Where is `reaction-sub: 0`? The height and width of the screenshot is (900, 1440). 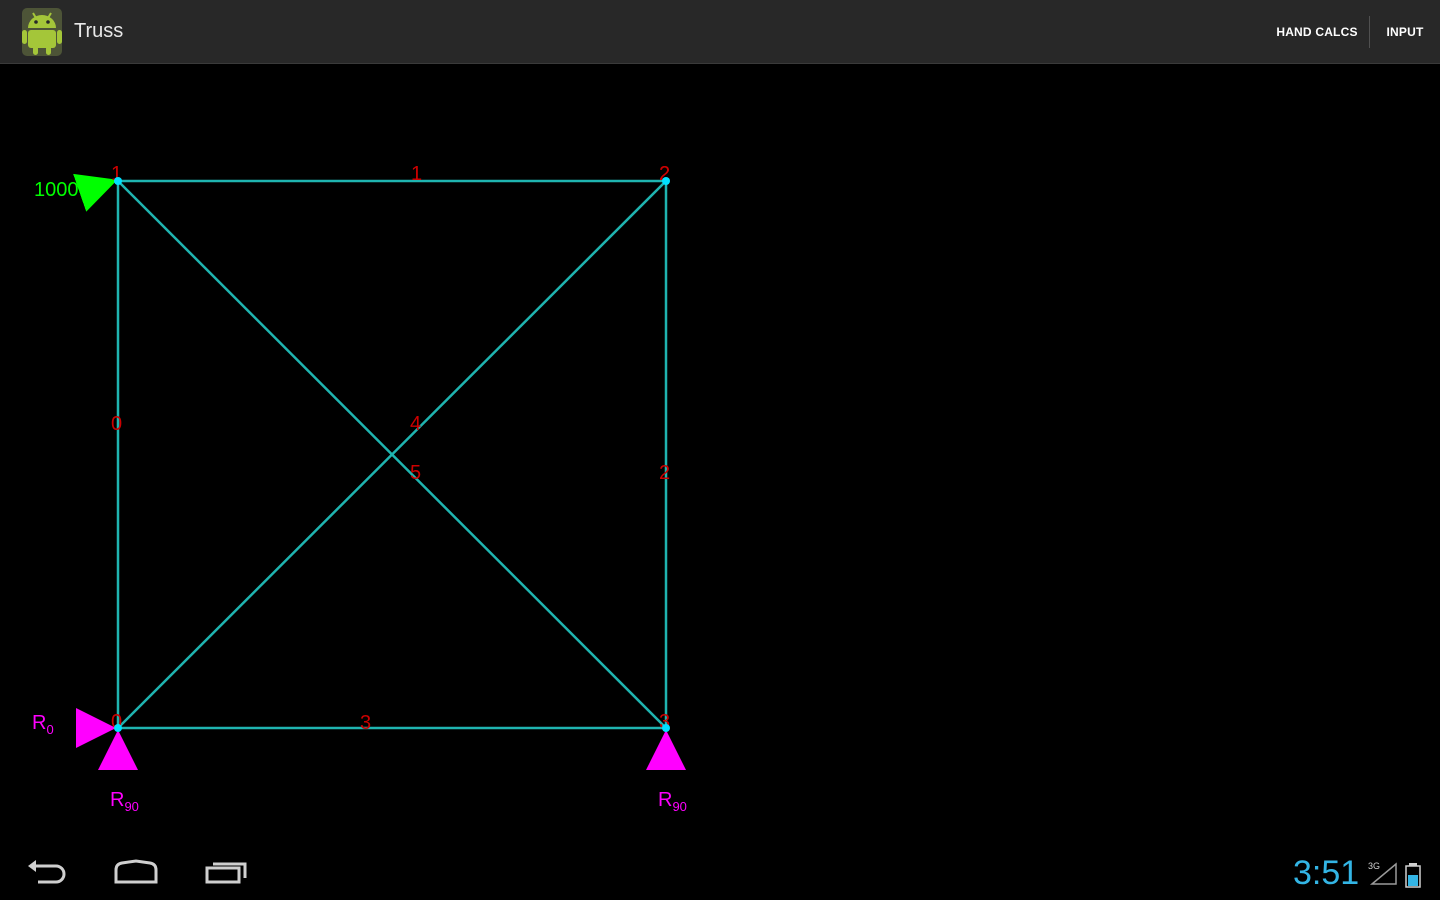 reaction-sub: 0 is located at coordinates (49, 729).